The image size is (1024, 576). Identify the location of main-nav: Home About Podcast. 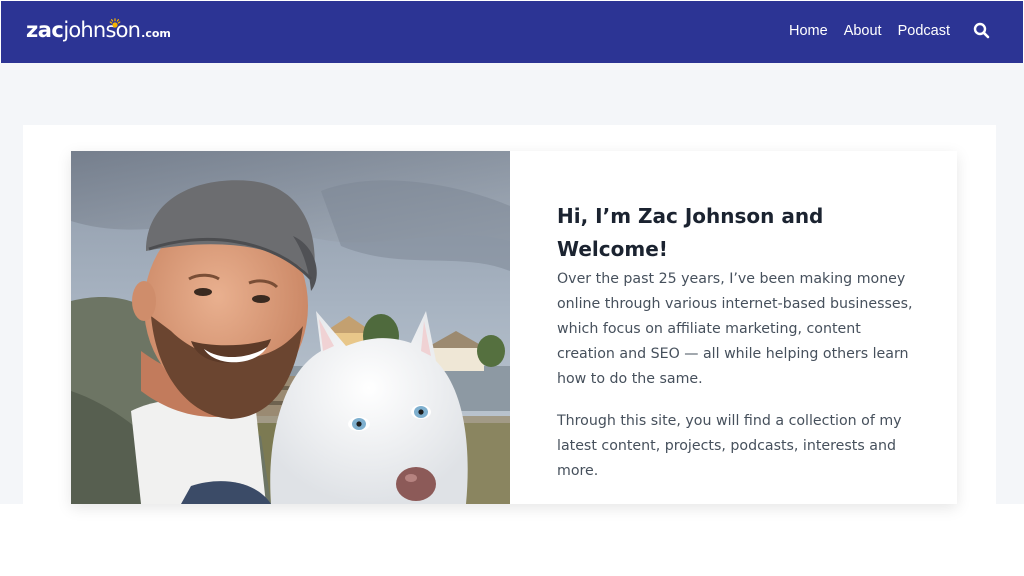
(869, 31).